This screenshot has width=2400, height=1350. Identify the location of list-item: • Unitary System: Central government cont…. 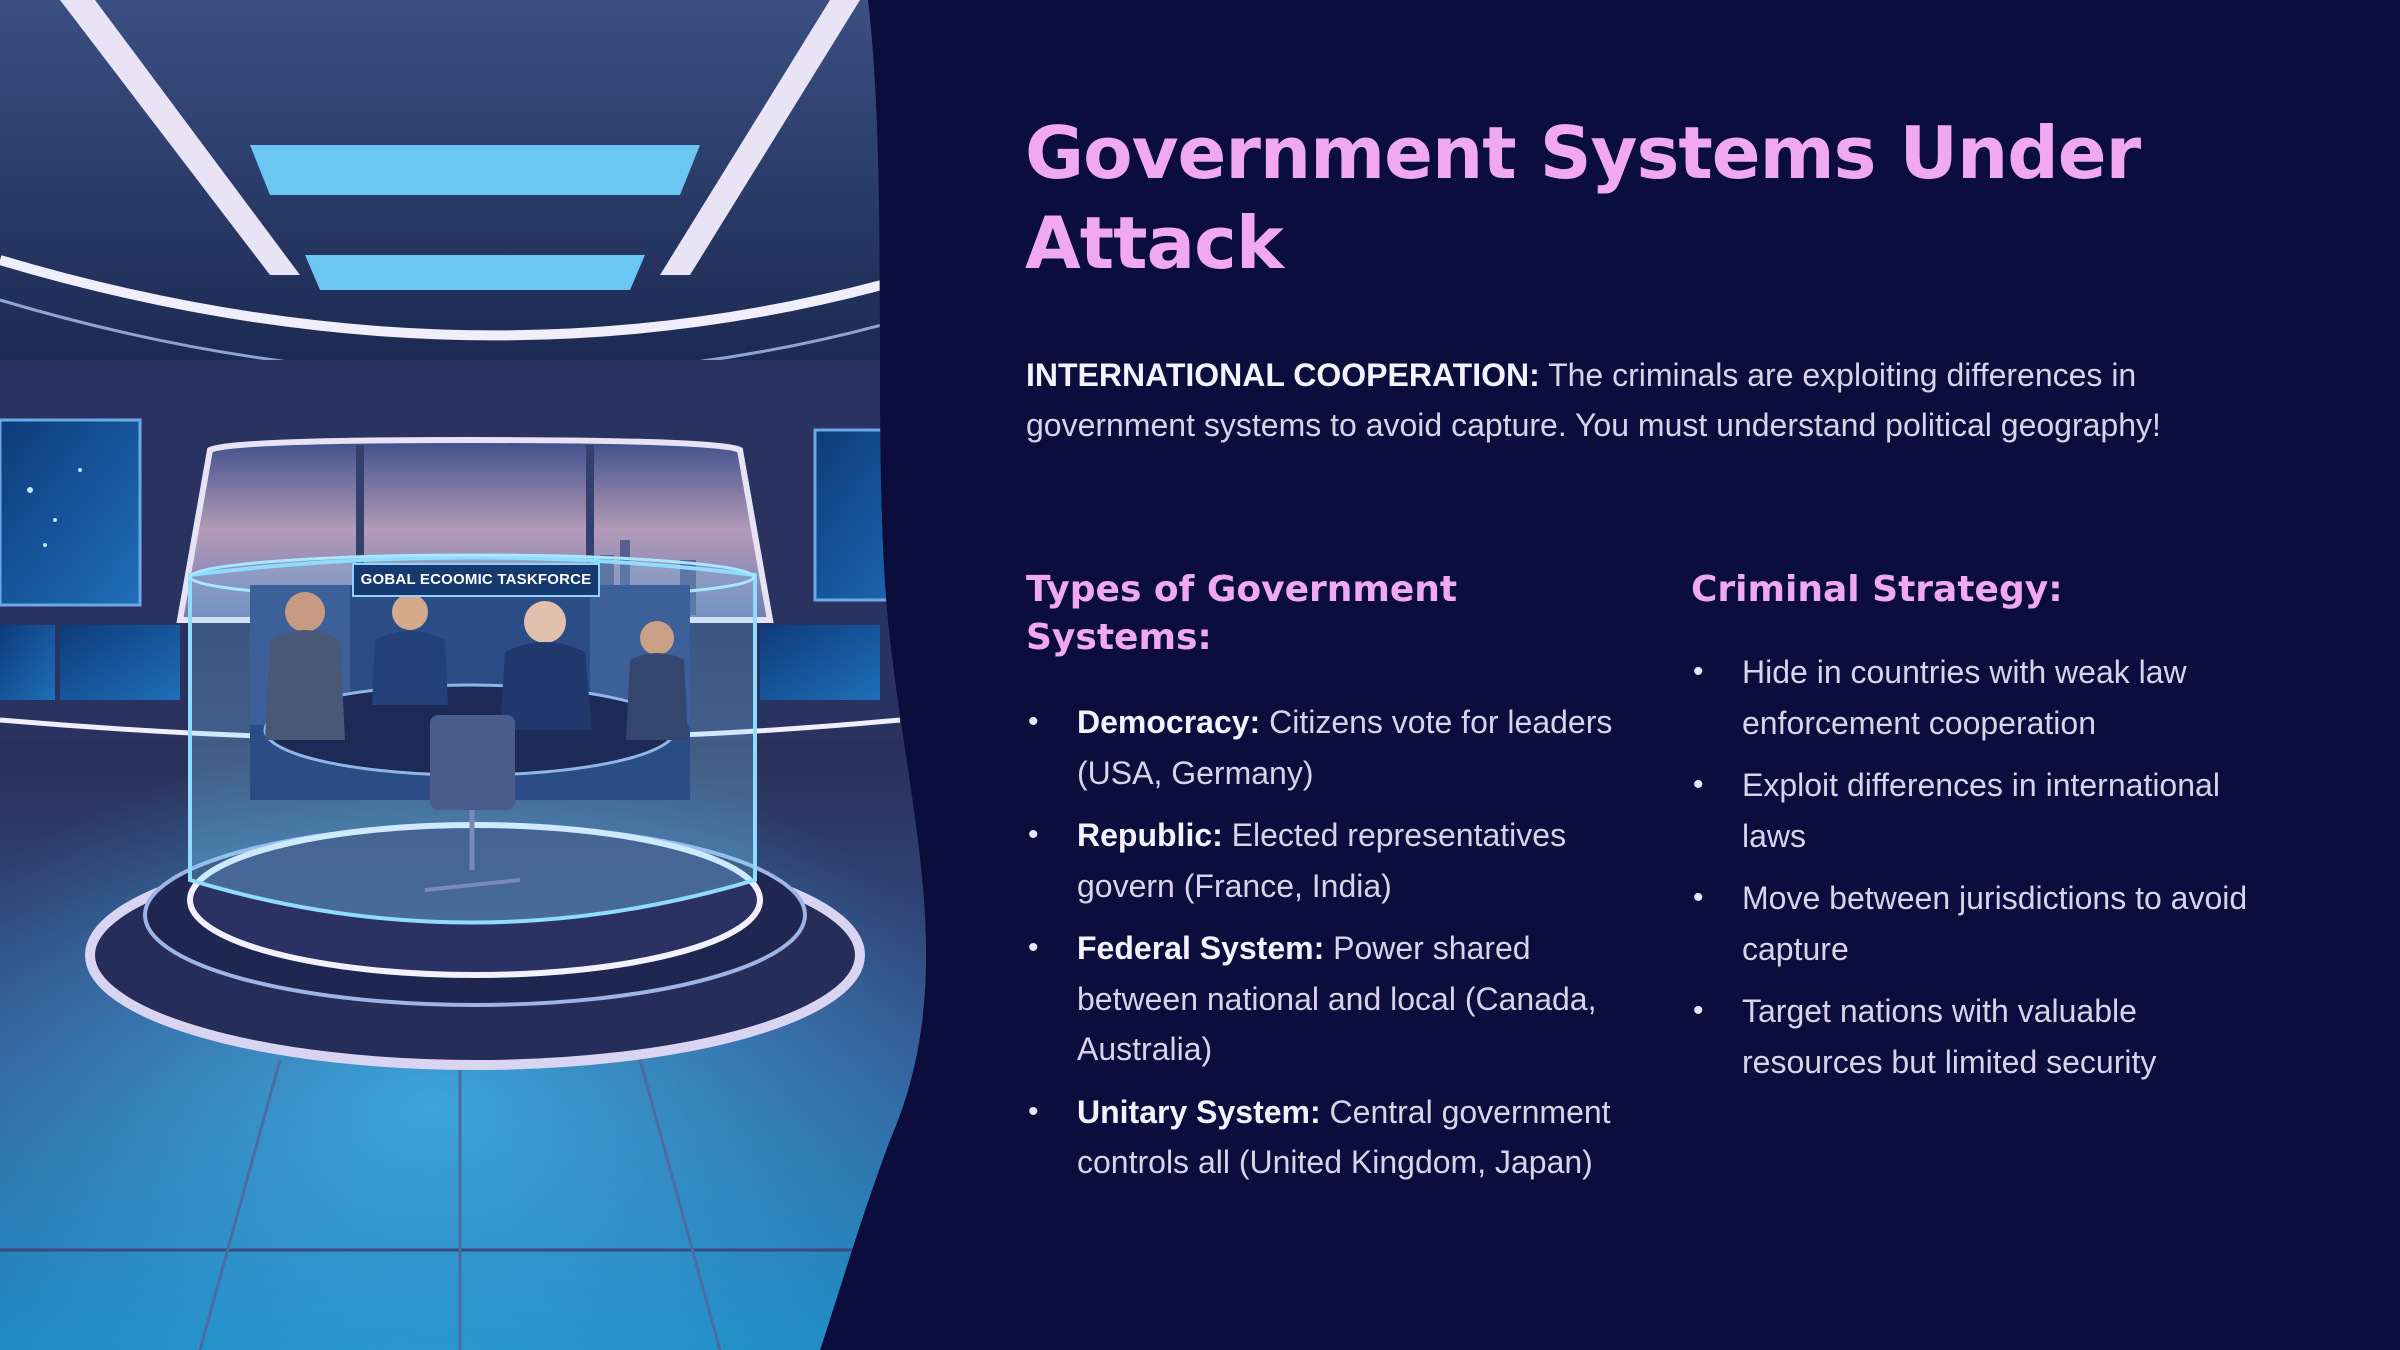
(1326, 1137).